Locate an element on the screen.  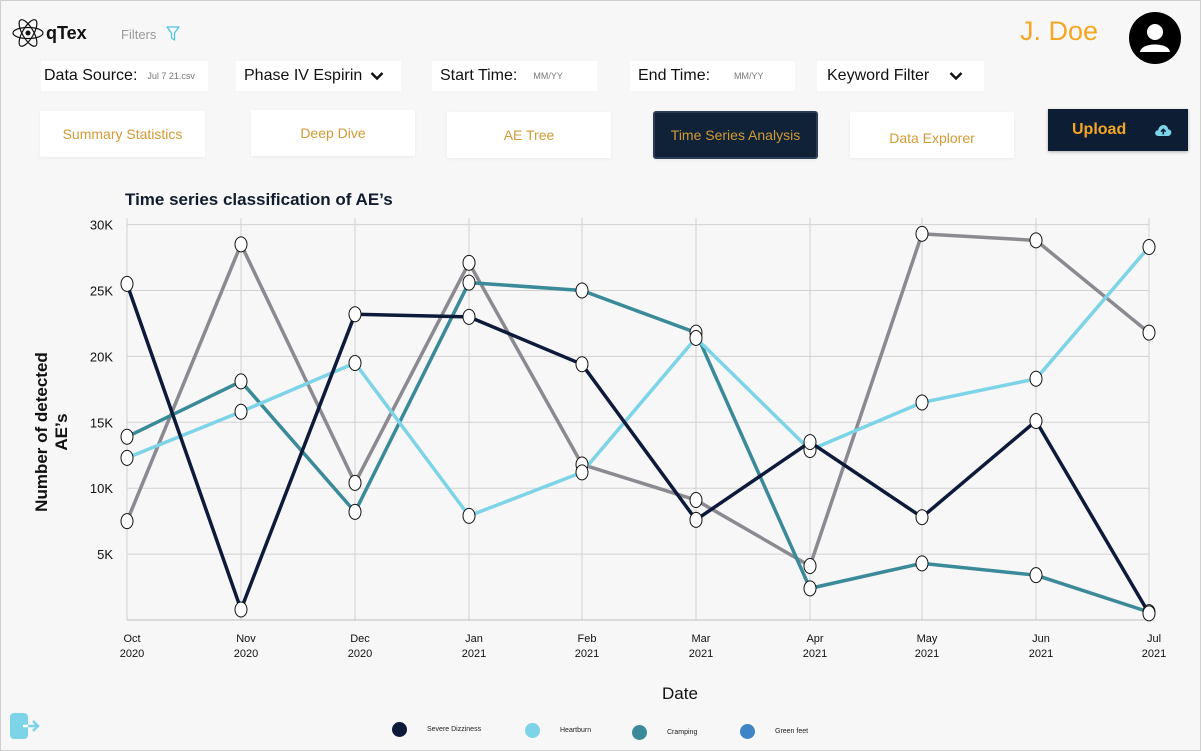
x-tick-month: Jun is located at coordinates (1041, 639).